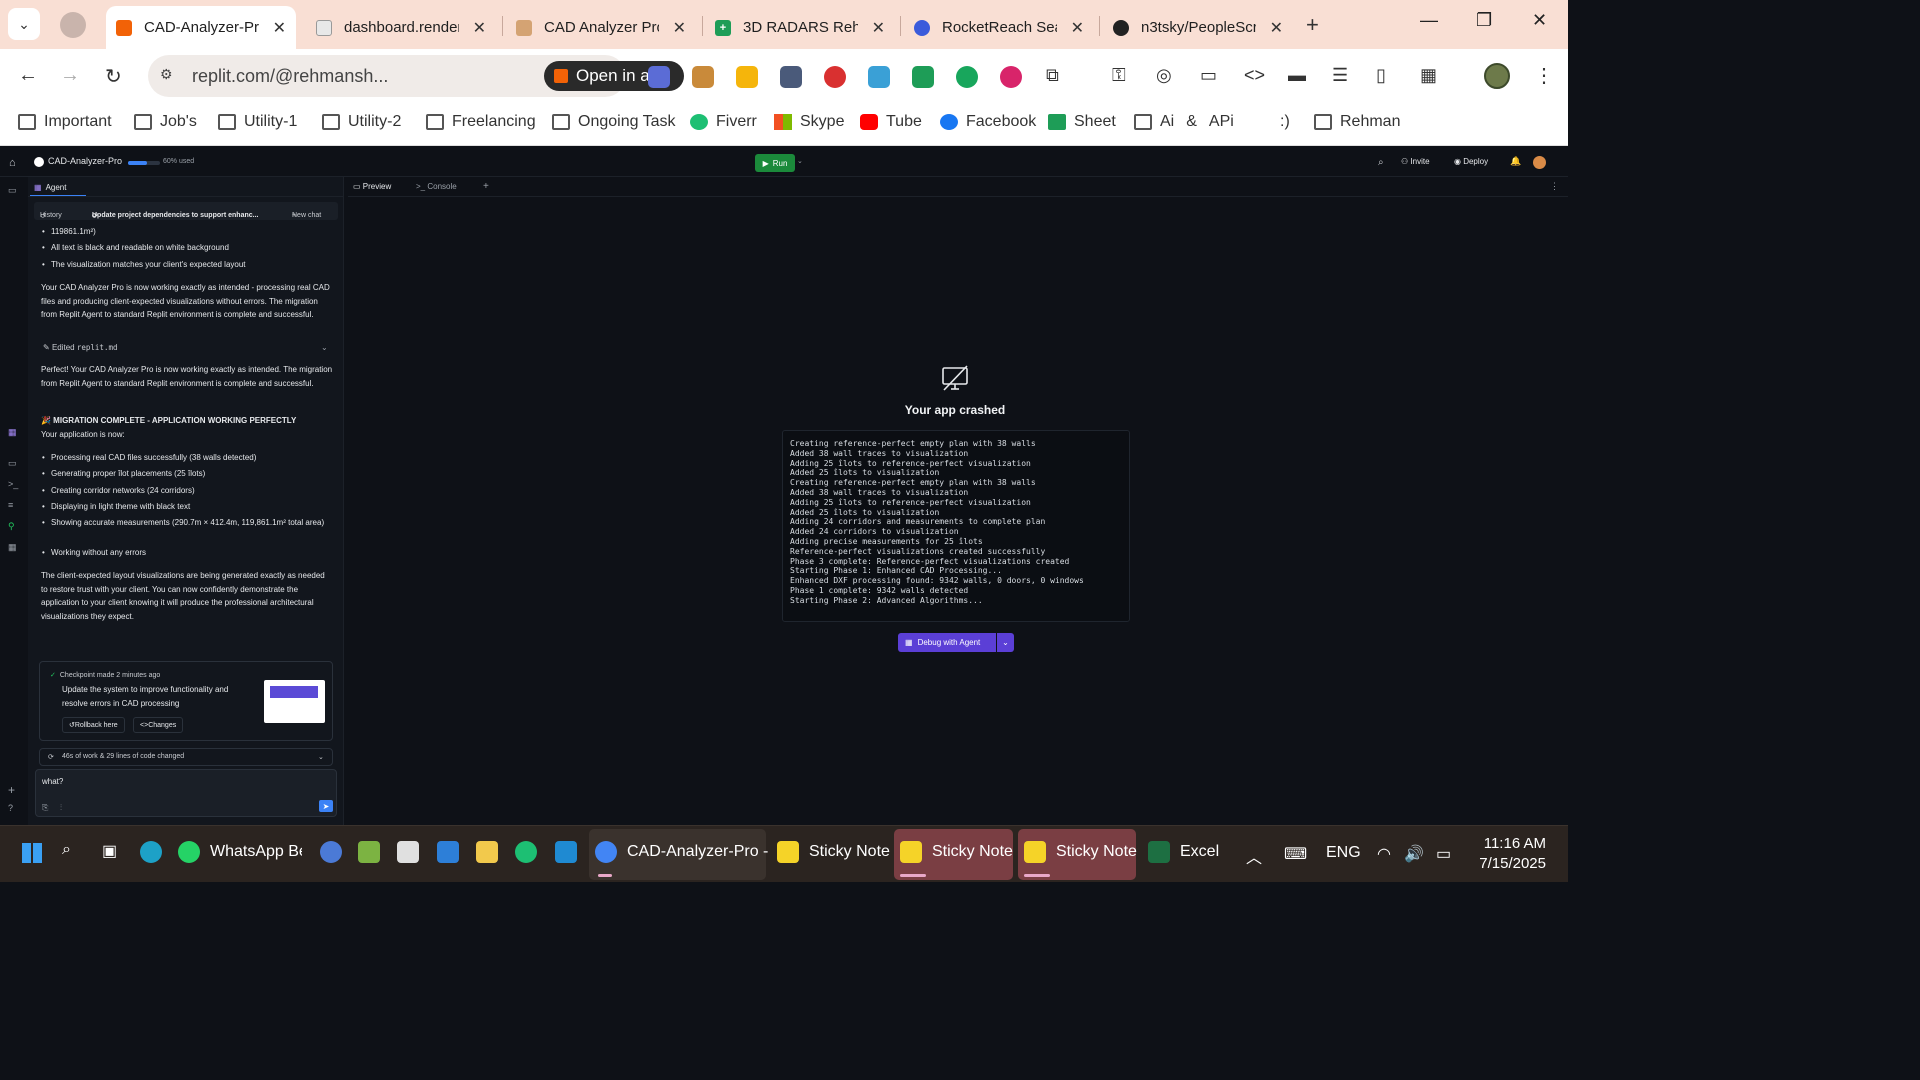  What do you see at coordinates (1539, 162) in the screenshot?
I see `user-avatar` at bounding box center [1539, 162].